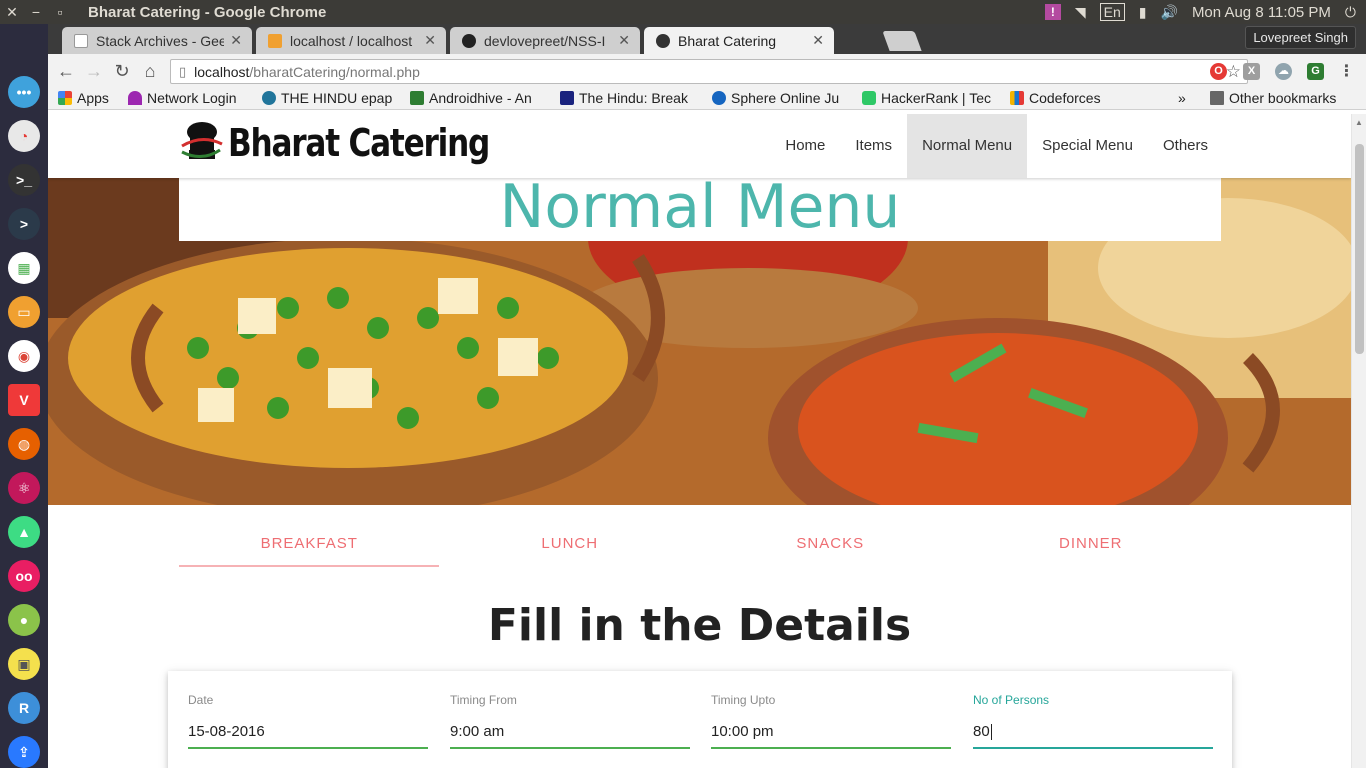 This screenshot has width=1366, height=768. What do you see at coordinates (805, 146) in the screenshot?
I see `nav-home: Home` at bounding box center [805, 146].